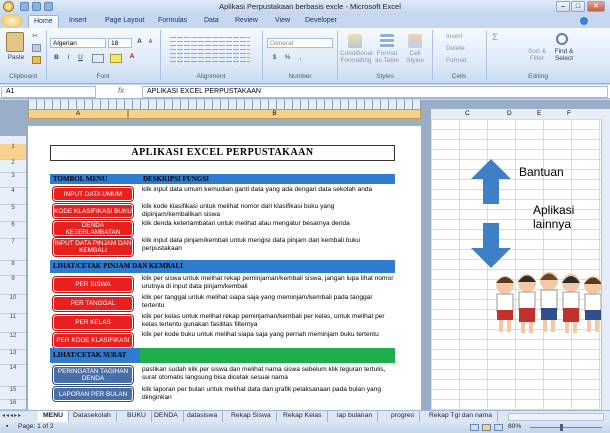  Describe the element at coordinates (461, 60) in the screenshot. I see `format-cells-button: Format` at that location.